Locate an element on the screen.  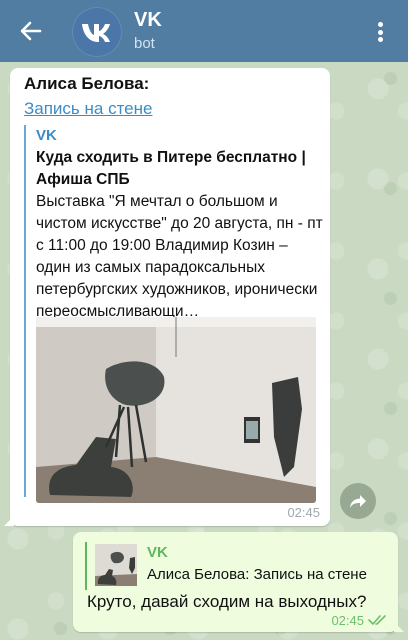
reply-quote: VK Алиса Белова: Запись на стене is located at coordinates (235, 566).